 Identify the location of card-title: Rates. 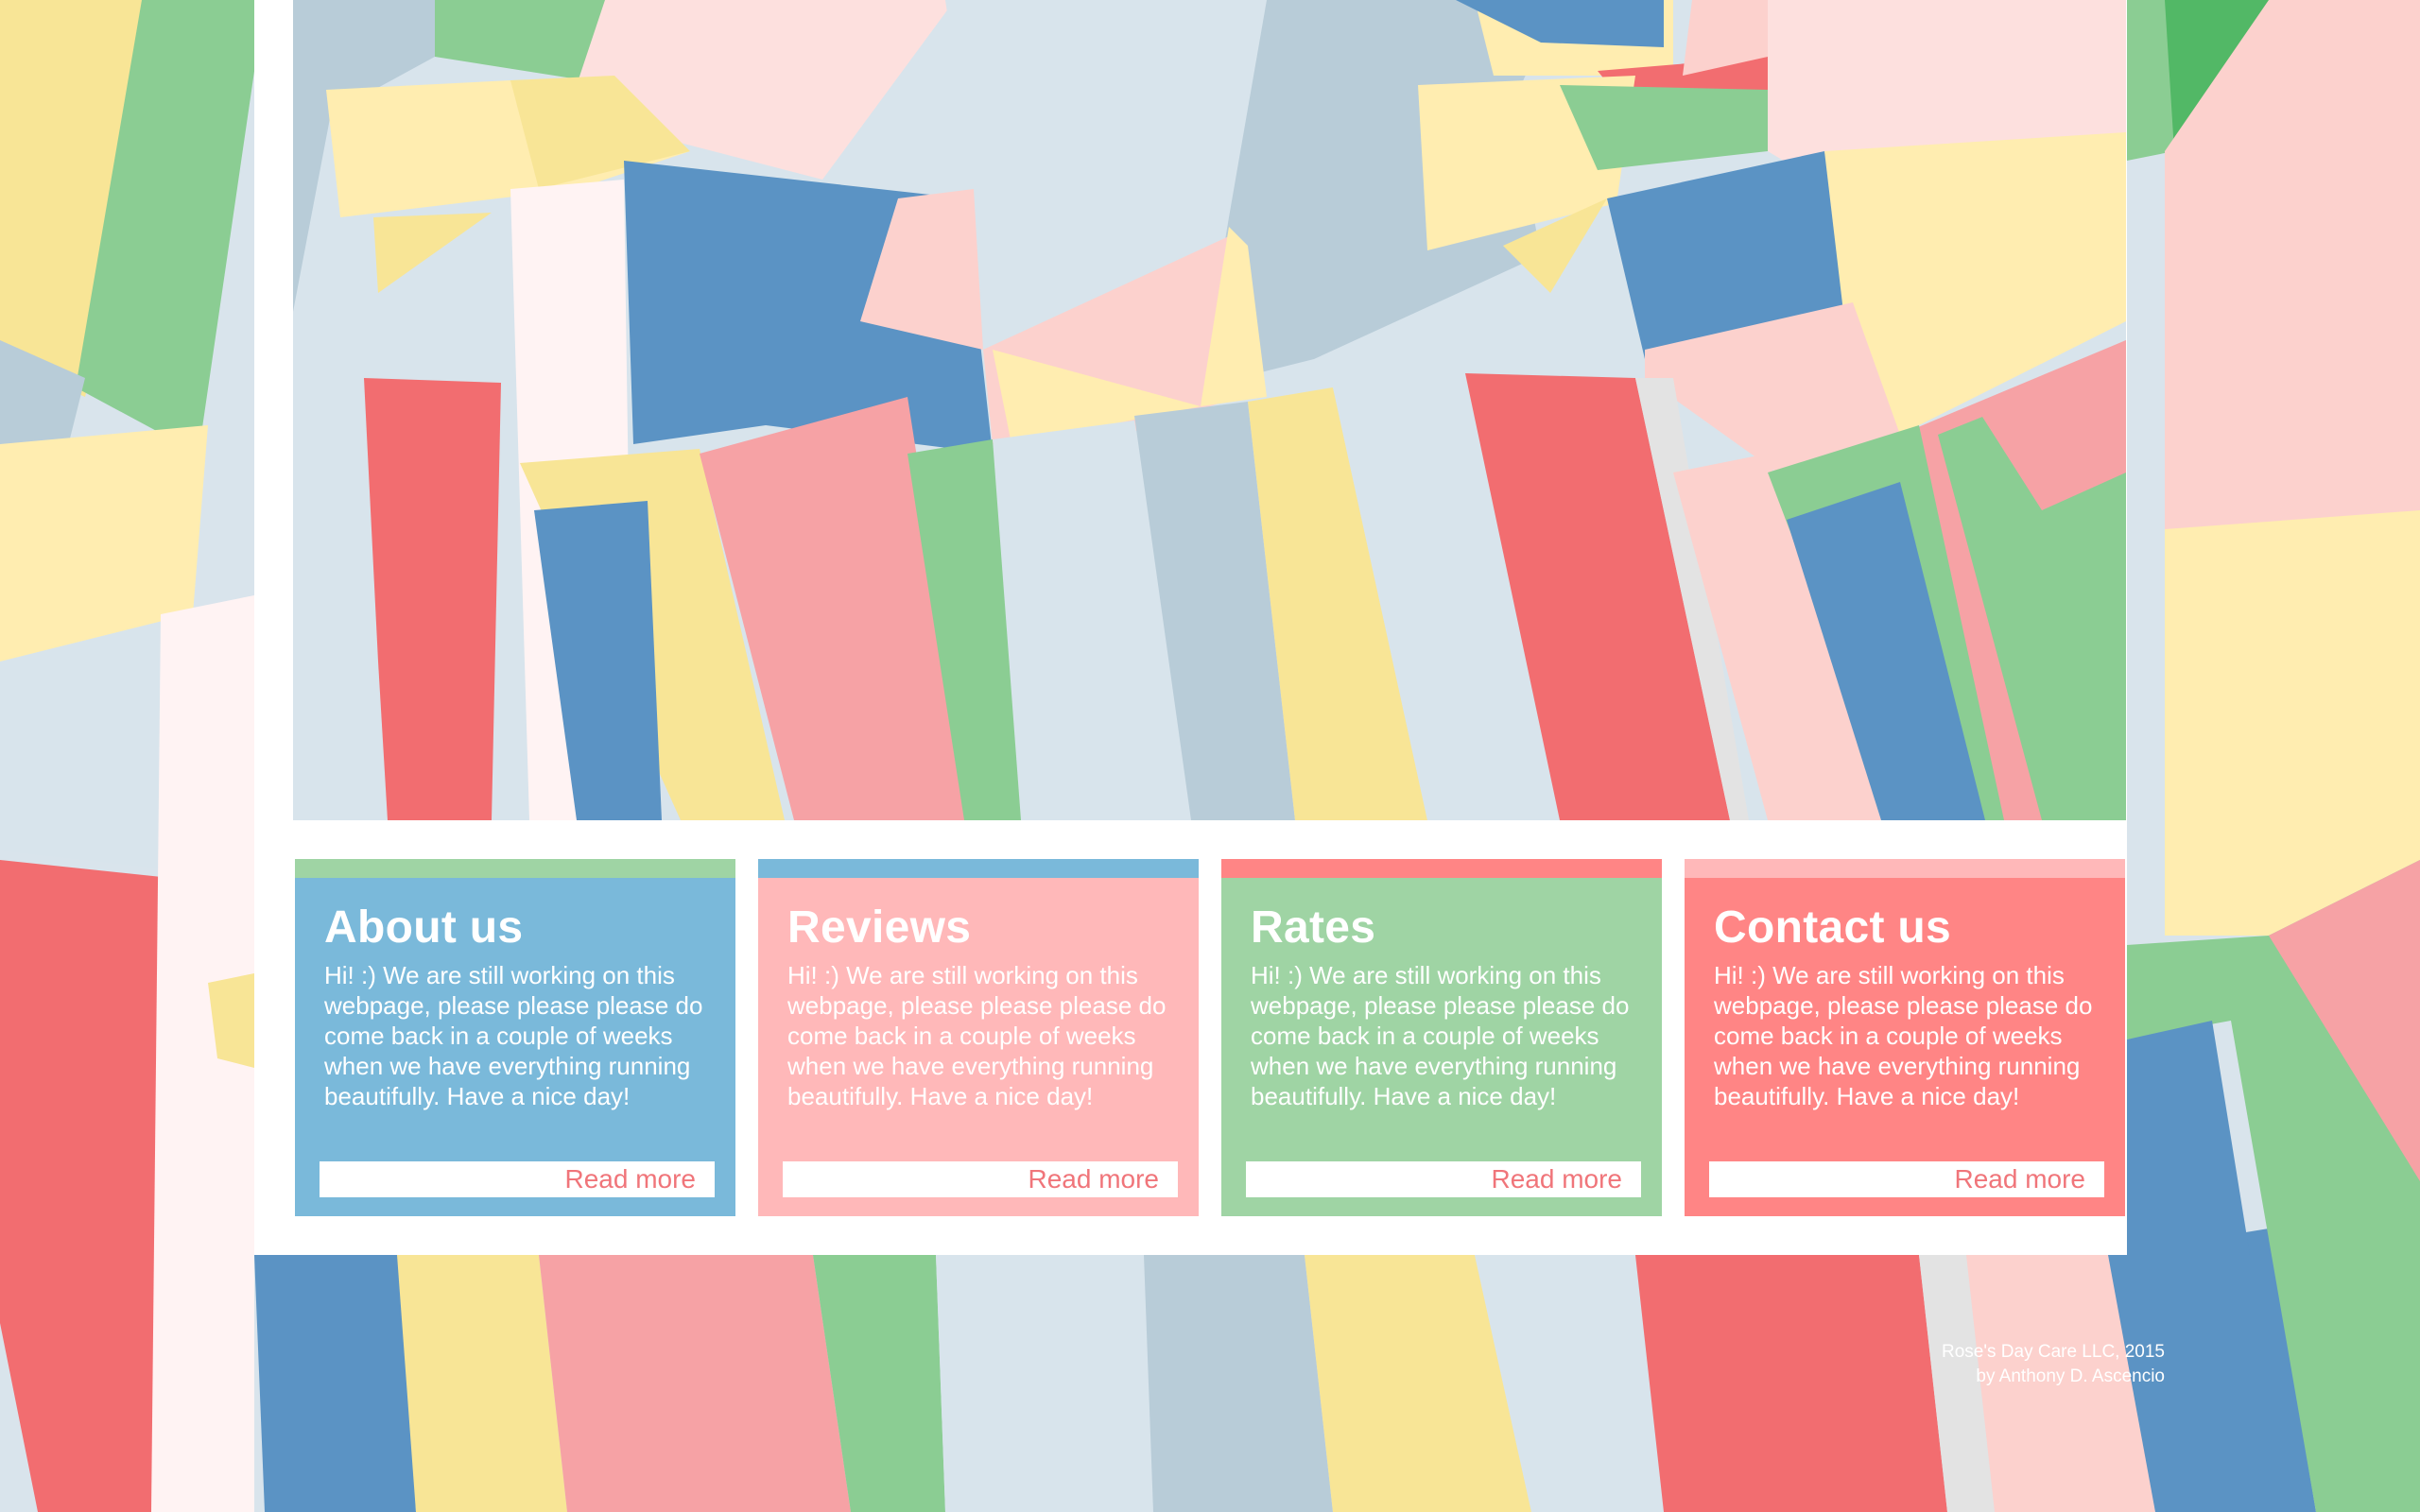
(1313, 927).